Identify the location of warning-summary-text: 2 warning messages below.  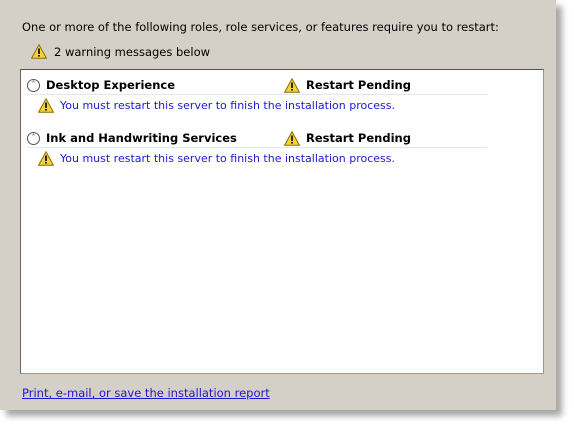
(132, 51).